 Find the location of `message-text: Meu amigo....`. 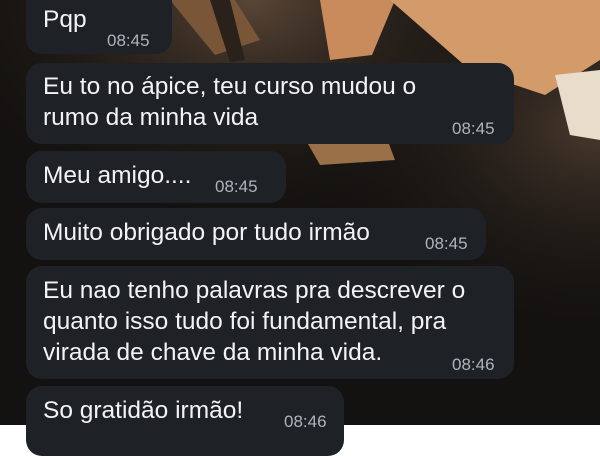

message-text: Meu amigo.... is located at coordinates (117, 175).